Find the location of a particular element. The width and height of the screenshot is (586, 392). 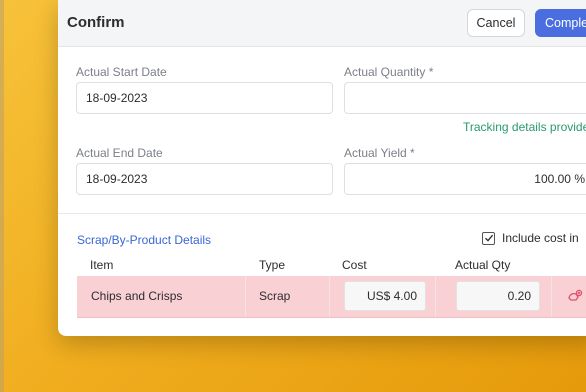

include-cost-checkbox is located at coordinates (488, 238).